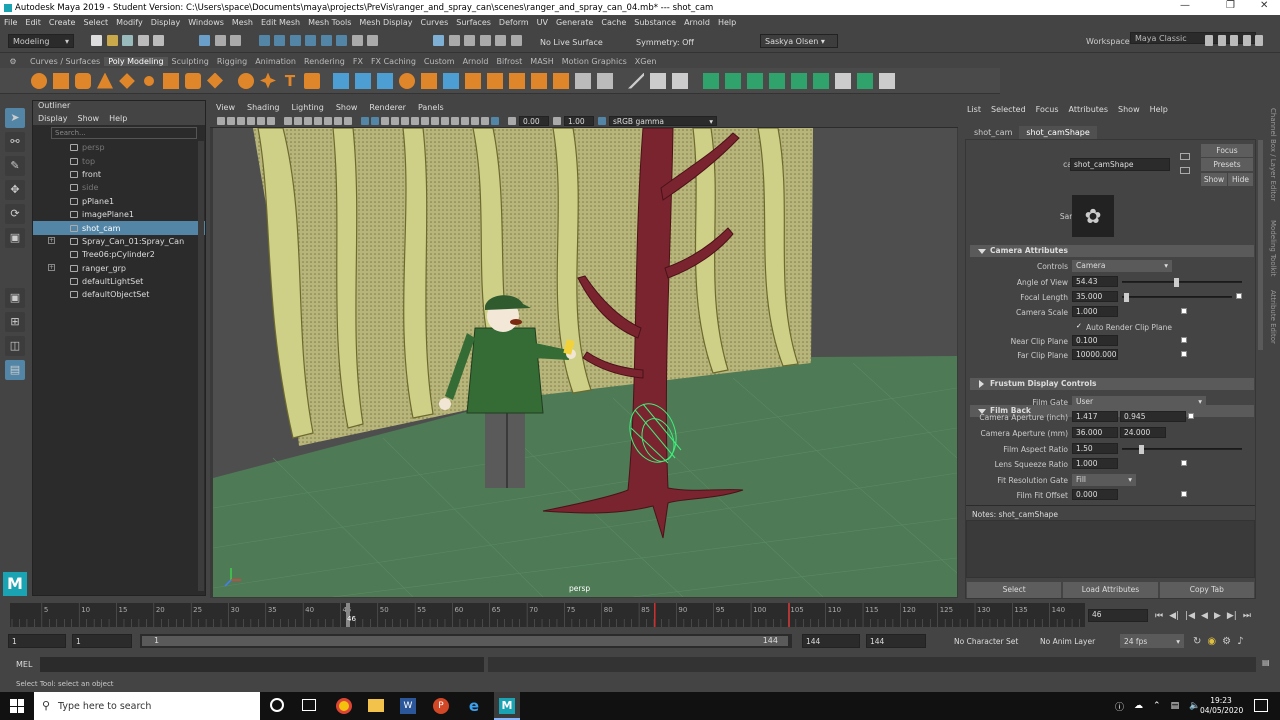 The height and width of the screenshot is (720, 1280). What do you see at coordinates (561, 80) in the screenshot?
I see `fill-hole-icon` at bounding box center [561, 80].